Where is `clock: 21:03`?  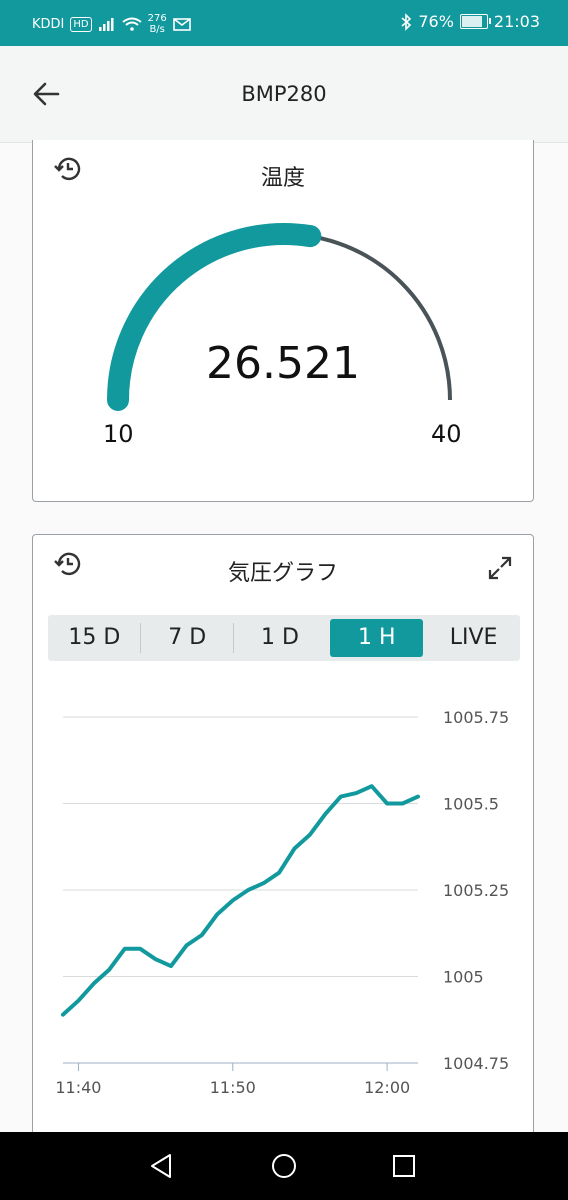
clock: 21:03 is located at coordinates (516, 21).